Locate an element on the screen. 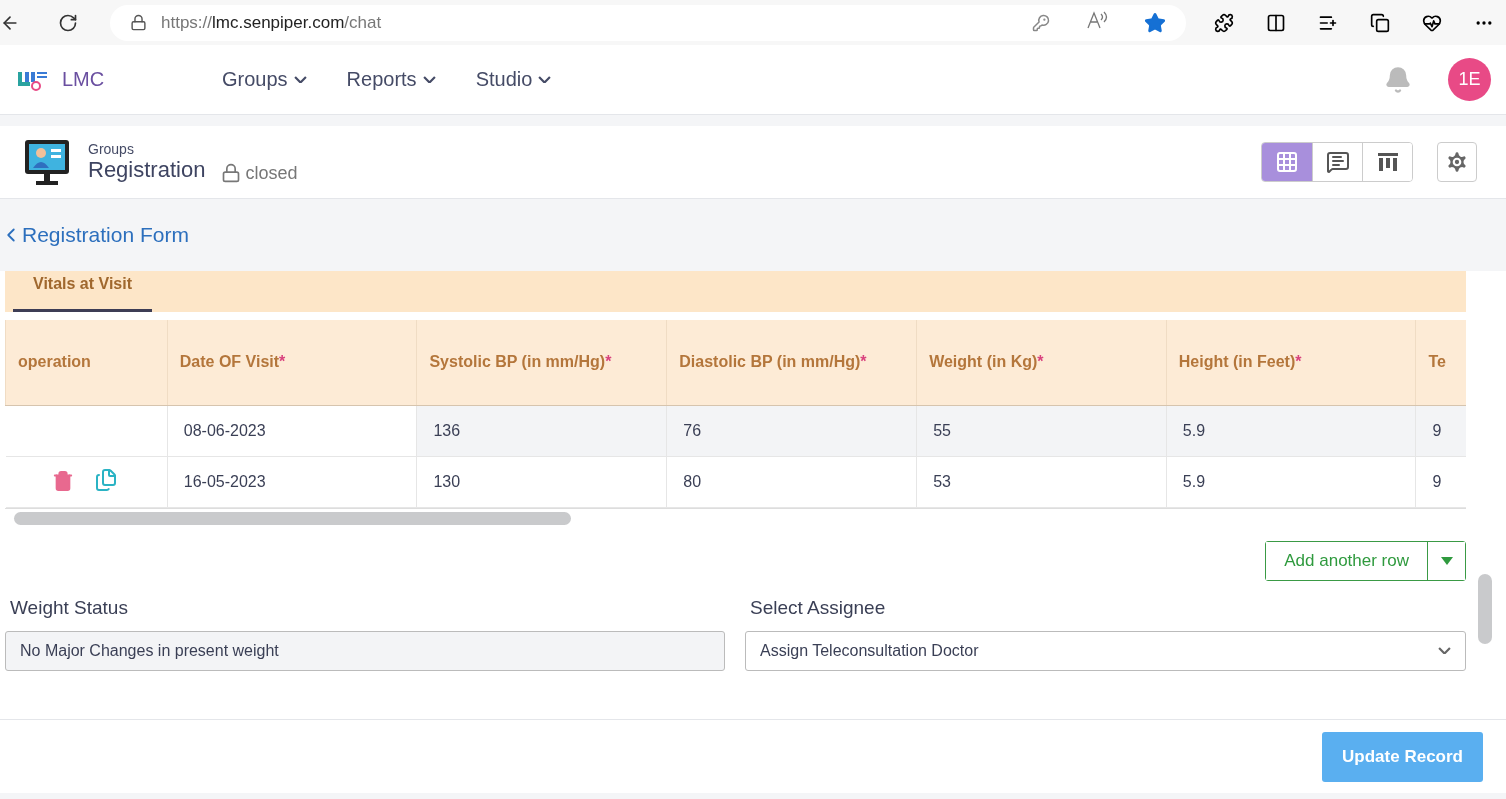  url-text: https://lmc.senpiper.com/chat is located at coordinates (272, 22).